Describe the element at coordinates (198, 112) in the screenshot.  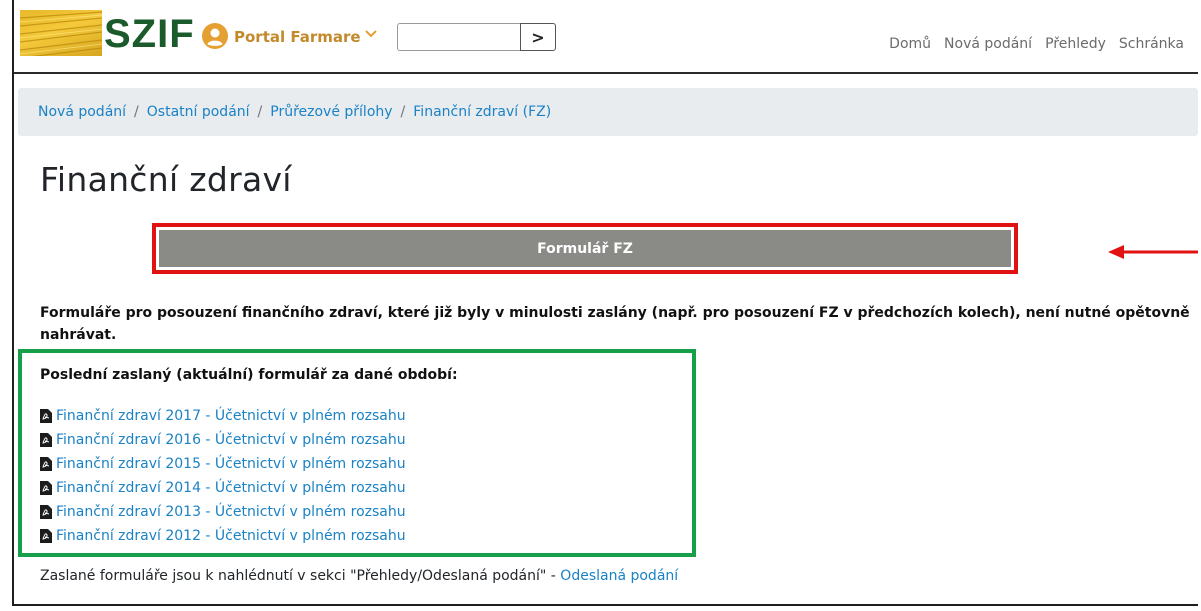
I see `breadcrumb-ostatni-podani: Ostatní podání` at that location.